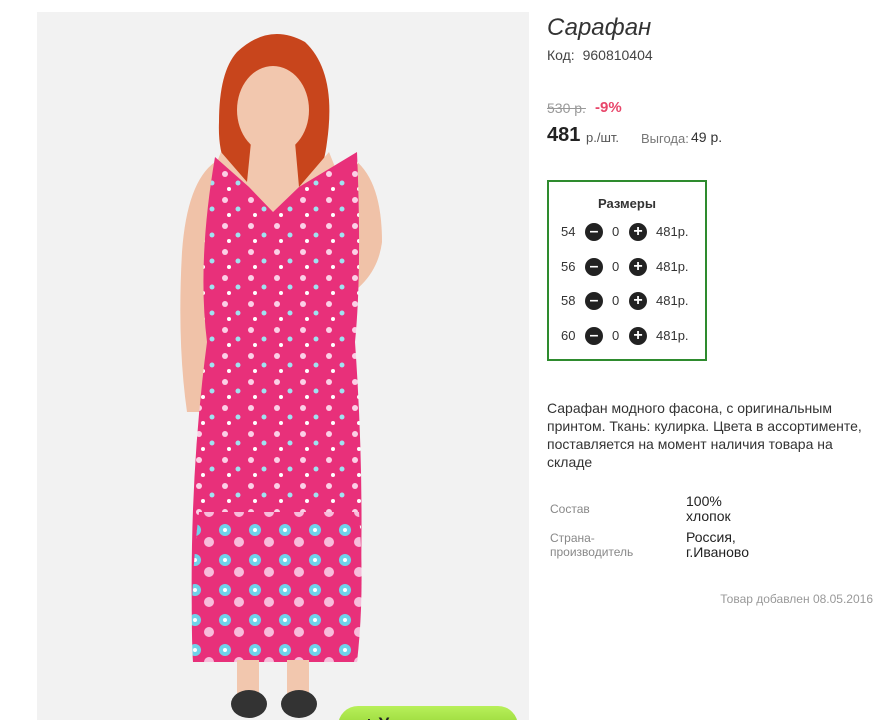 This screenshot has height=720, width=878. Describe the element at coordinates (627, 203) in the screenshot. I see `sizes-title: Размеры` at that location.